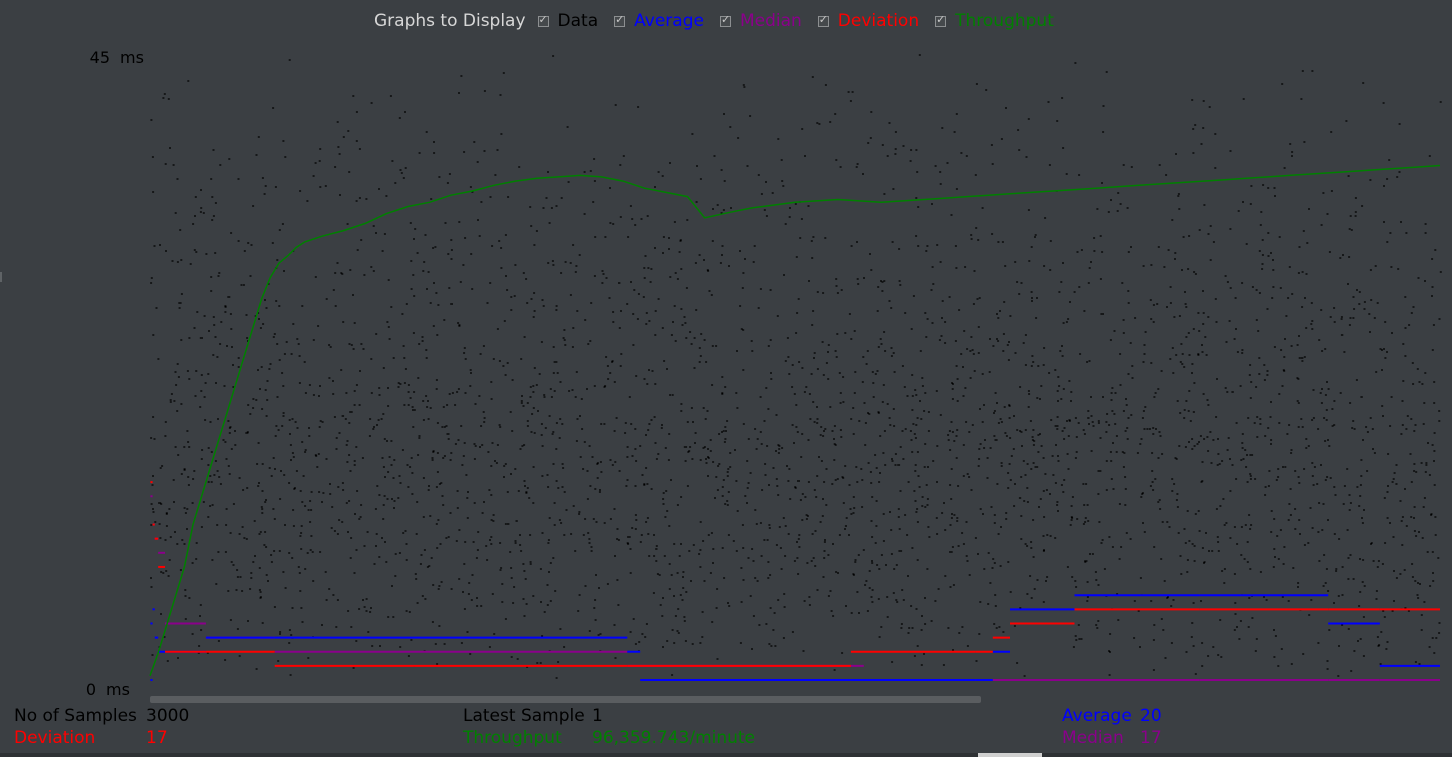 The image size is (1452, 757). What do you see at coordinates (597, 716) in the screenshot?
I see `latest-sample-value: 1` at bounding box center [597, 716].